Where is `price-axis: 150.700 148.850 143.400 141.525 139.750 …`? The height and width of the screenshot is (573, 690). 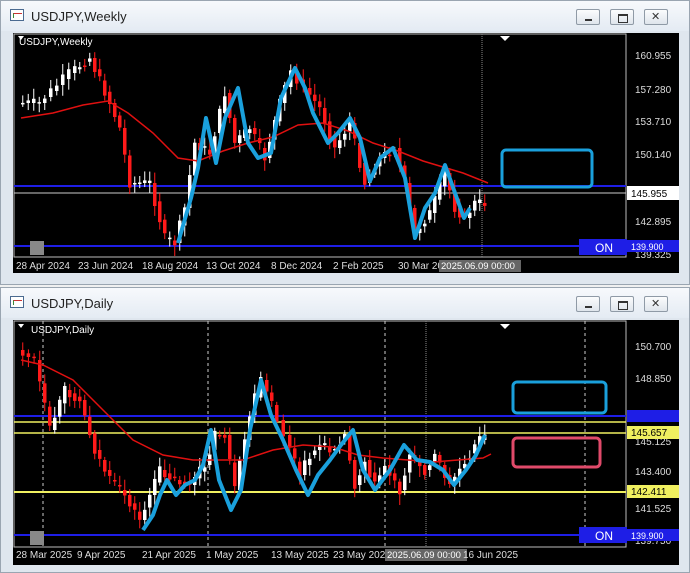
price-axis: 150.700 148.850 143.400 141.525 139.750 … is located at coordinates (653, 444).